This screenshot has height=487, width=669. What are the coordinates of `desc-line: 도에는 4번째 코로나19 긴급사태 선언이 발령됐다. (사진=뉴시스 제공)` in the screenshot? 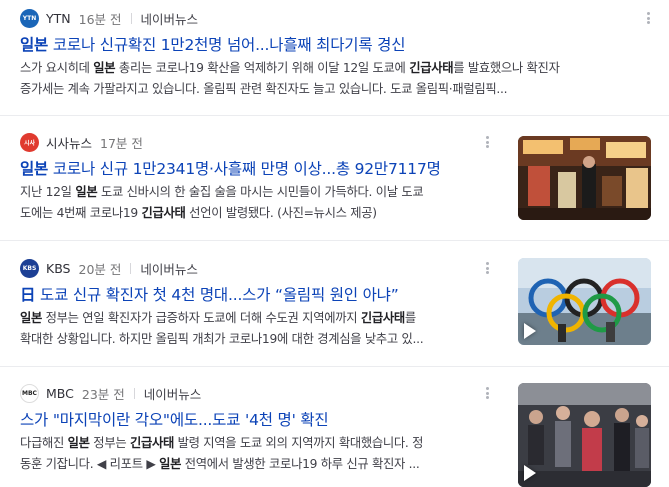 It's located at (265, 213).